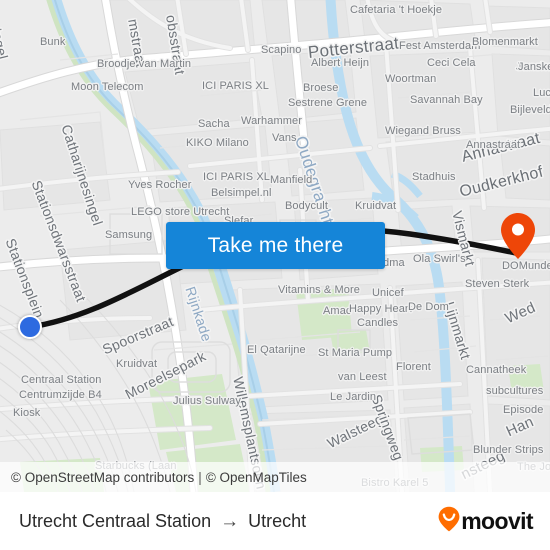  Describe the element at coordinates (497, 520) in the screenshot. I see `moovit-wordmark: moovit` at that location.